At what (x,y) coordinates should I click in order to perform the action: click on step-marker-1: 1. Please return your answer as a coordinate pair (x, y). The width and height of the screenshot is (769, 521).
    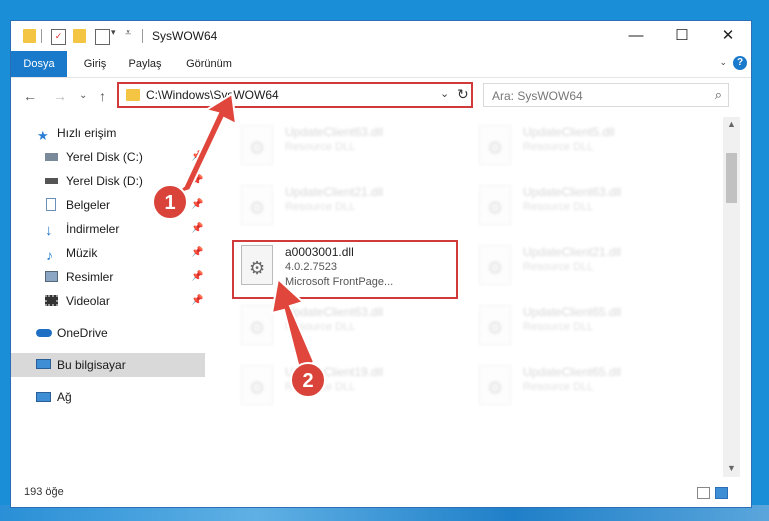
    Looking at the image, I should click on (170, 202).